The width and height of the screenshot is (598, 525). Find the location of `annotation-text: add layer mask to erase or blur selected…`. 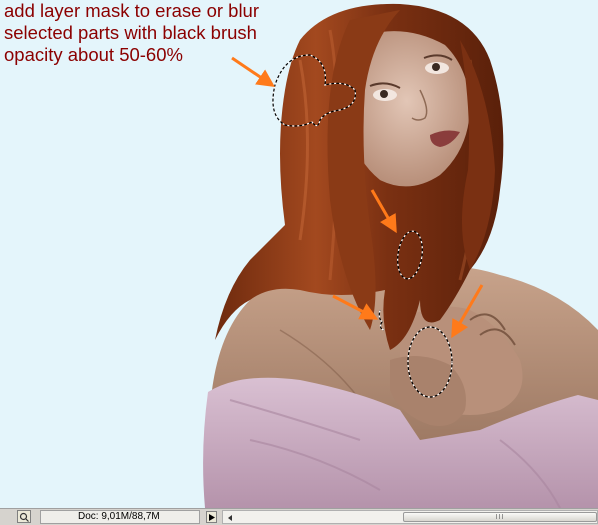

annotation-text: add layer mask to erase or blur selected… is located at coordinates (154, 33).